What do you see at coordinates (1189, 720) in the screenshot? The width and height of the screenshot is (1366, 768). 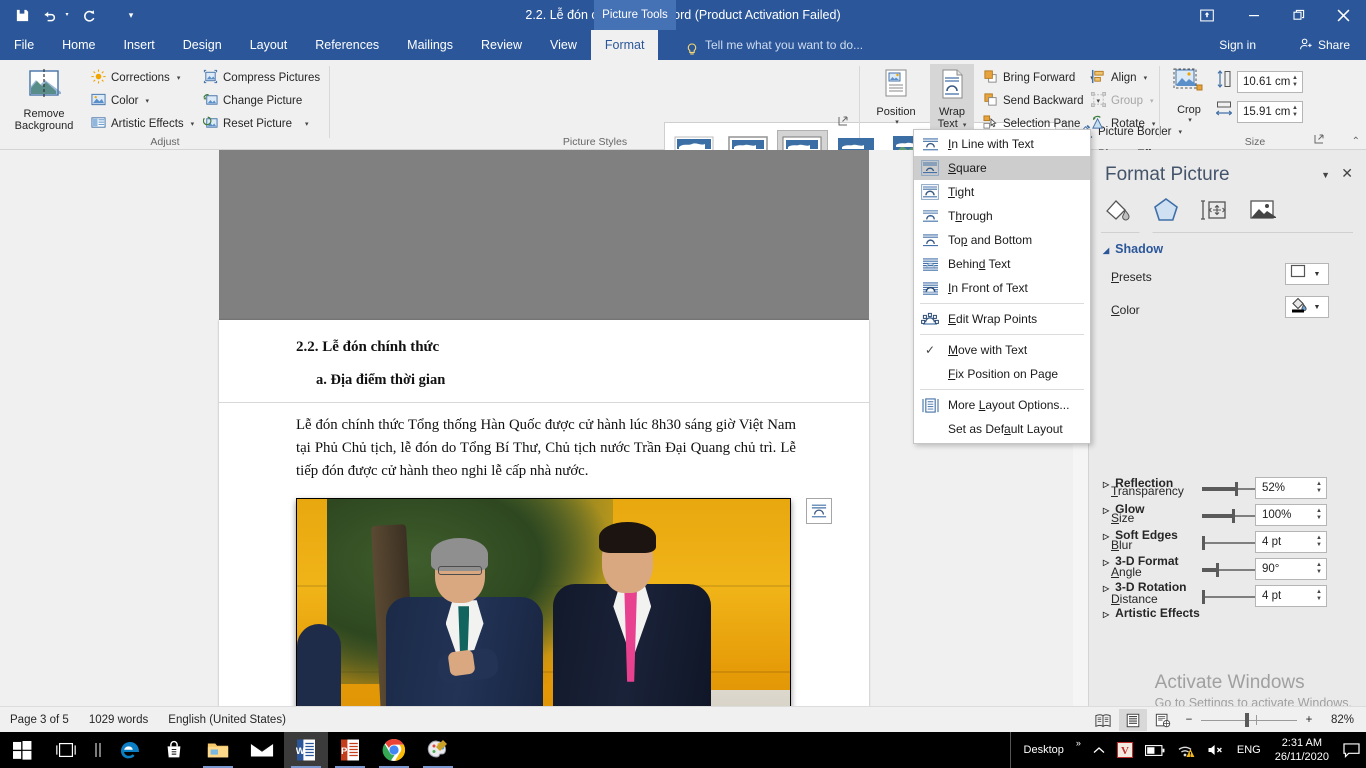 I see `zoom-out-button: −` at bounding box center [1189, 720].